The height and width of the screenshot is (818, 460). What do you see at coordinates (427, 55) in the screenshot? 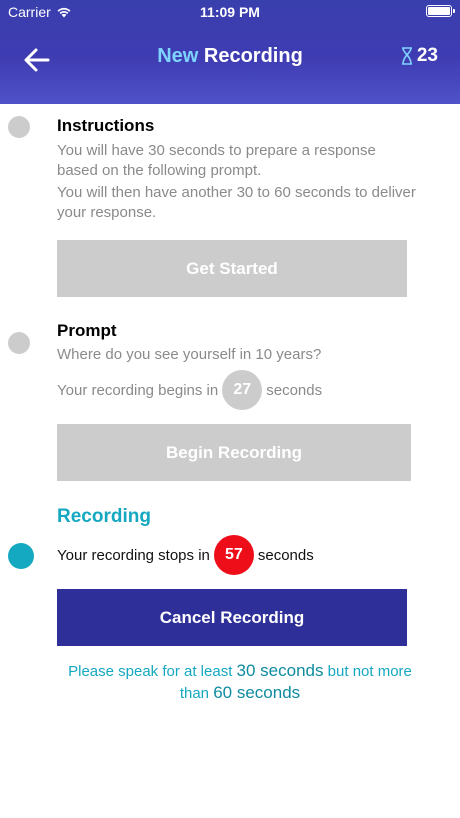
I see `timer-value: 23` at bounding box center [427, 55].